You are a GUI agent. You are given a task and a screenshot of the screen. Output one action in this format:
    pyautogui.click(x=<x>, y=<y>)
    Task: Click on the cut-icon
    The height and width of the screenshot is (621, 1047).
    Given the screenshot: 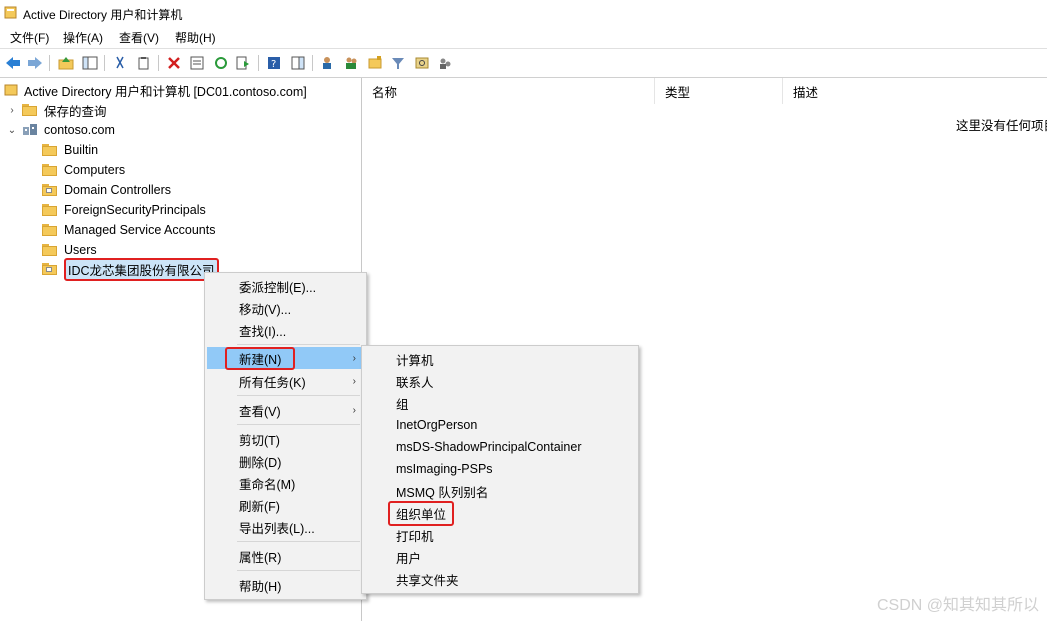 What is the action you would take?
    pyautogui.click(x=120, y=63)
    